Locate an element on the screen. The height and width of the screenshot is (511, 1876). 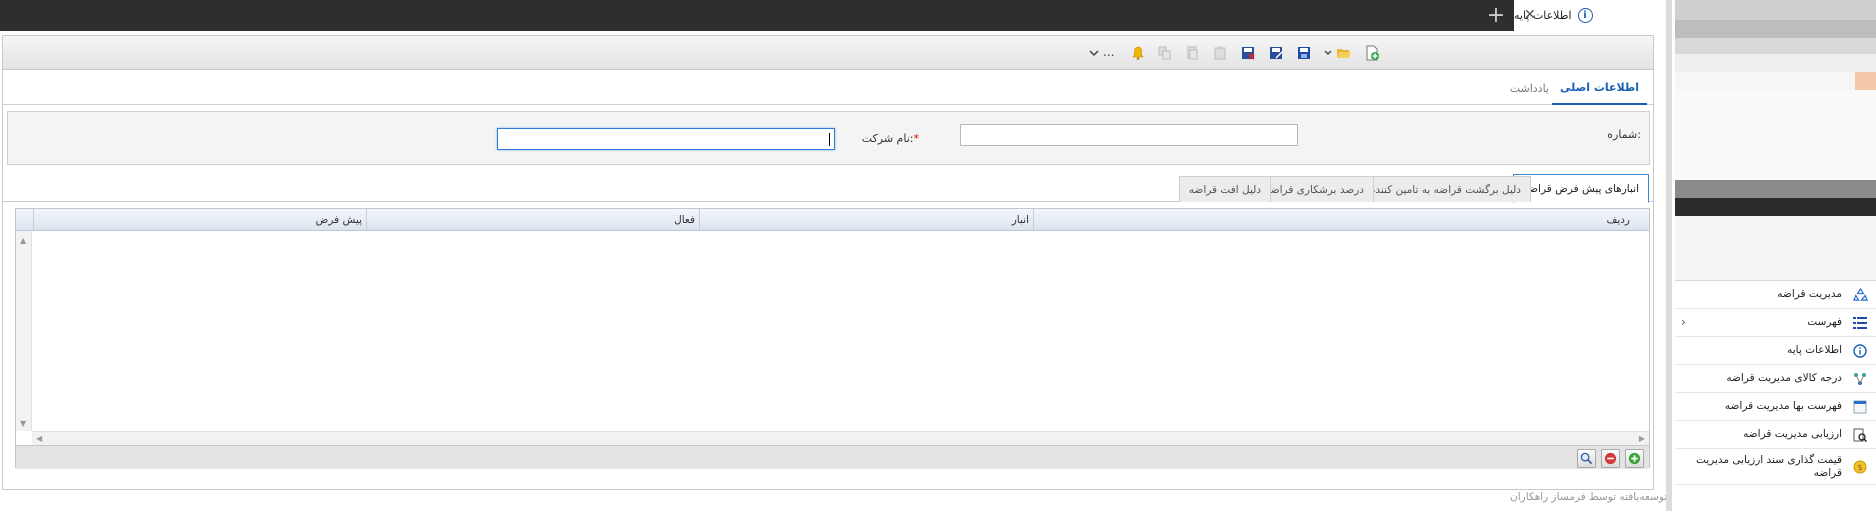
info-icon is located at coordinates (1860, 351).